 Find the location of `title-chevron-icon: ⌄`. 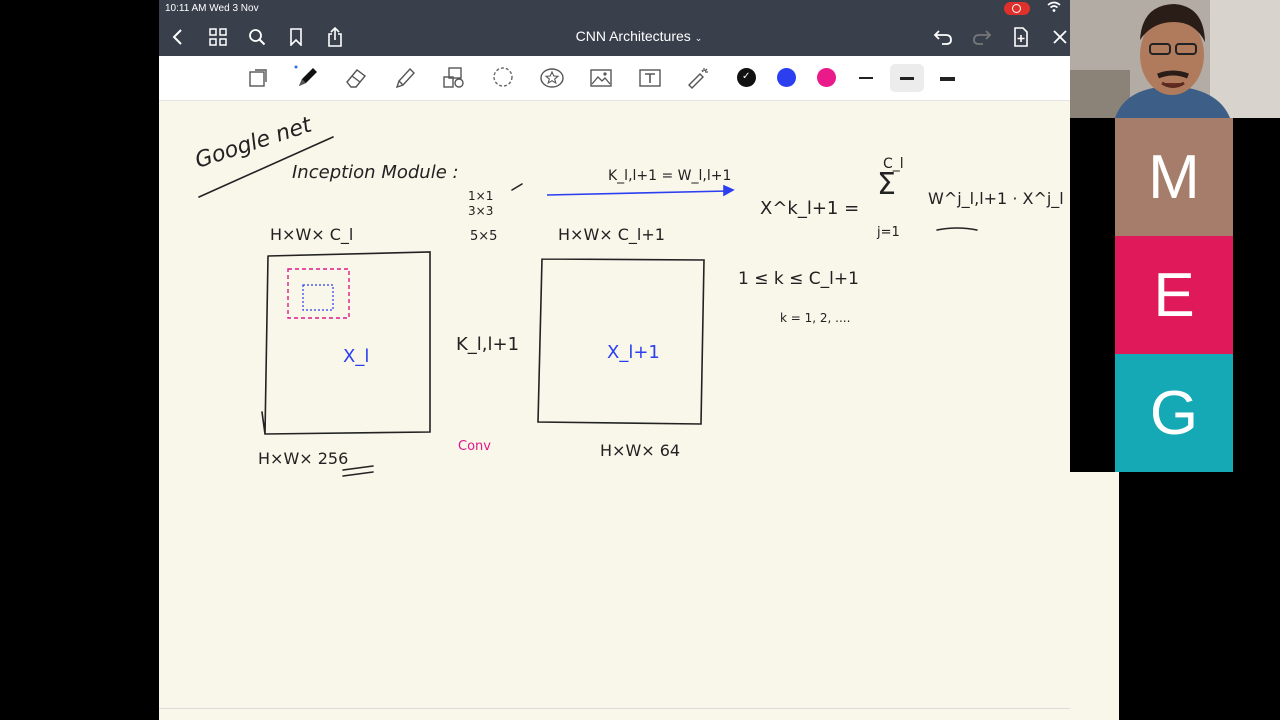

title-chevron-icon: ⌄ is located at coordinates (698, 38).